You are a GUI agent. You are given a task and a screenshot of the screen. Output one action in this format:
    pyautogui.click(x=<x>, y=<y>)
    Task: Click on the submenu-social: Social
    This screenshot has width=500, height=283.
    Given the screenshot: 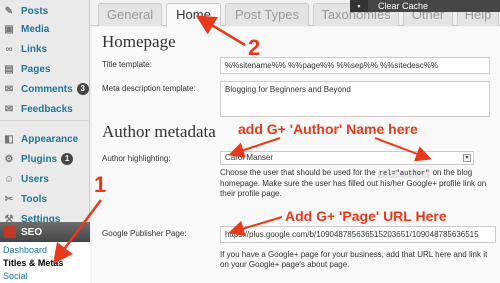 What is the action you would take?
    pyautogui.click(x=15, y=276)
    